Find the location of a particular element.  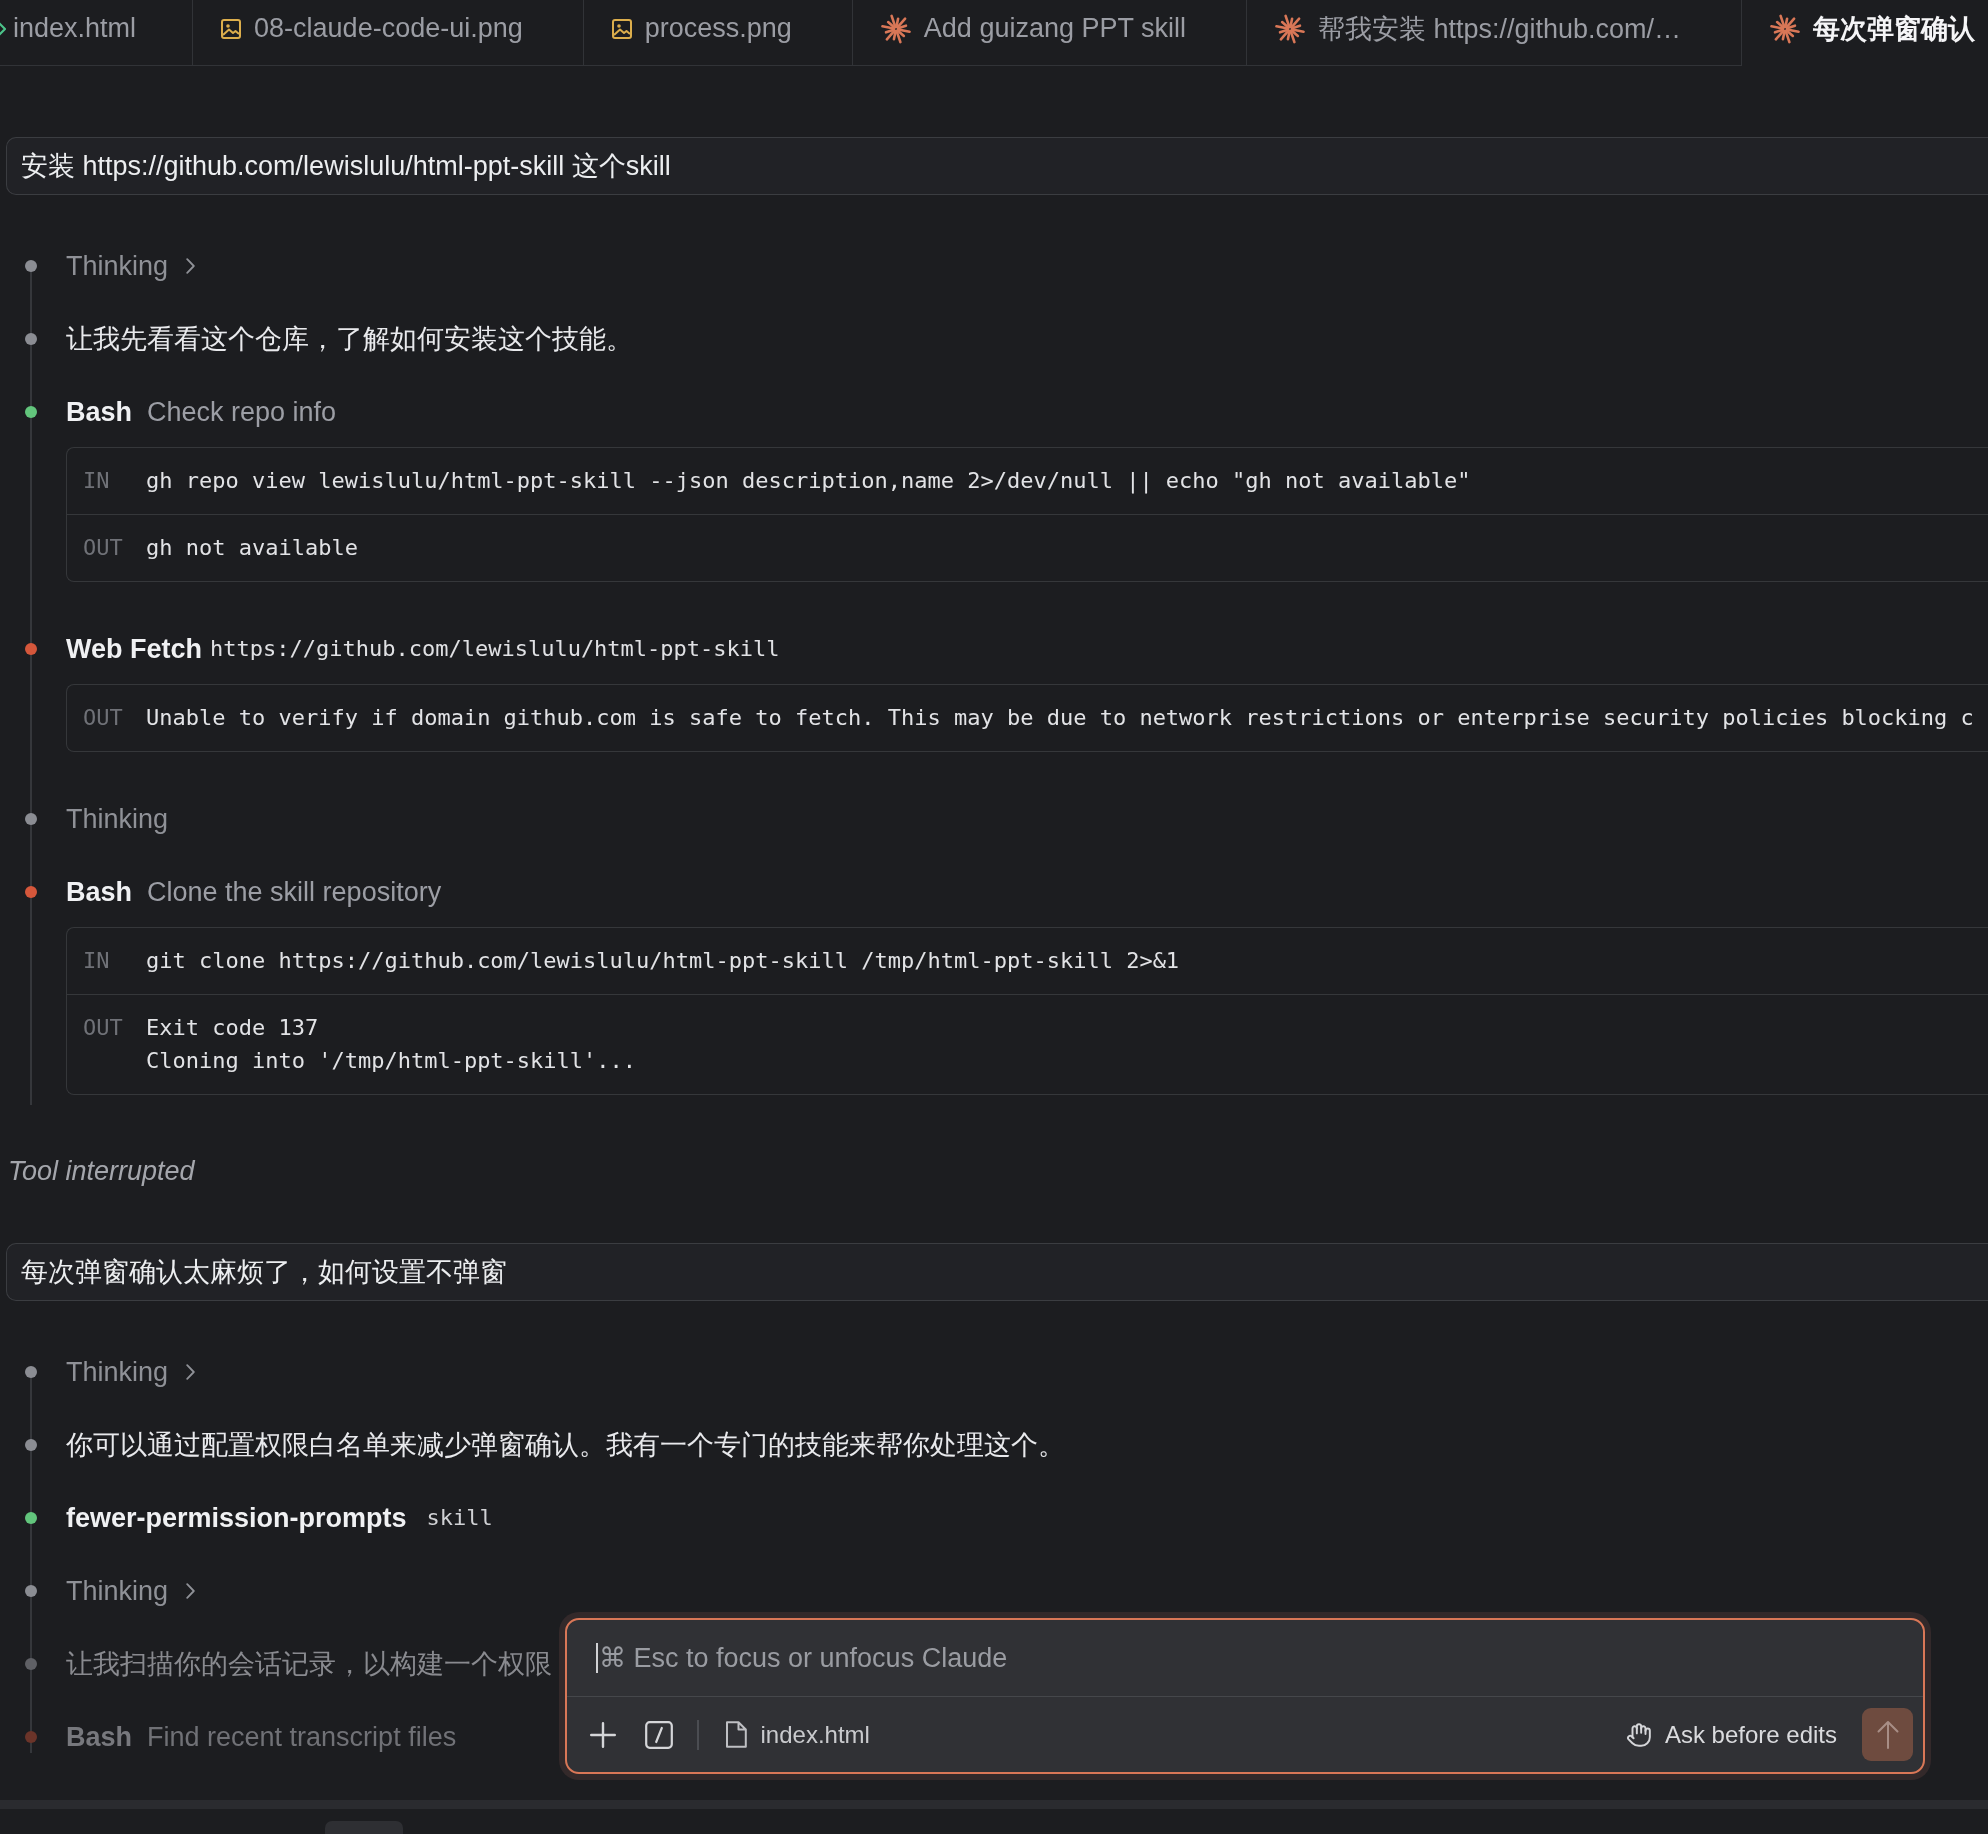

editor-tab: process.png is located at coordinates (718, 33).